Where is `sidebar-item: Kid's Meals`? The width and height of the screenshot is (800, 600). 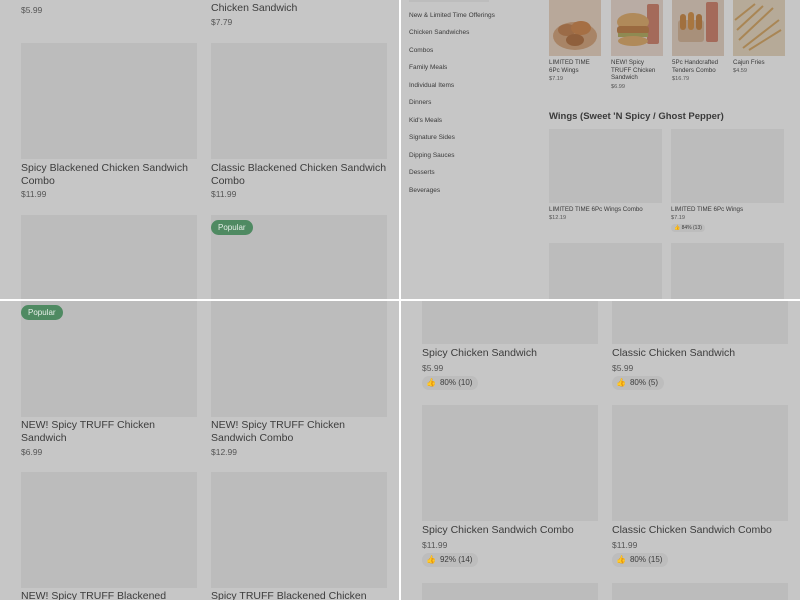 sidebar-item: Kid's Meals is located at coordinates (425, 120).